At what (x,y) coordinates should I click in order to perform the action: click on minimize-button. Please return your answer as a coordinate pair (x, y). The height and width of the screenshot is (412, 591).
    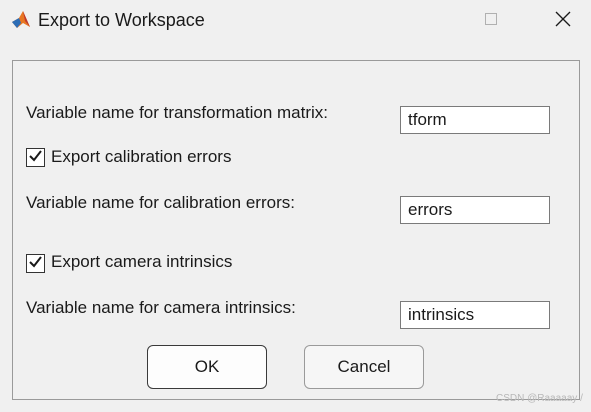
    Looking at the image, I should click on (425, 21).